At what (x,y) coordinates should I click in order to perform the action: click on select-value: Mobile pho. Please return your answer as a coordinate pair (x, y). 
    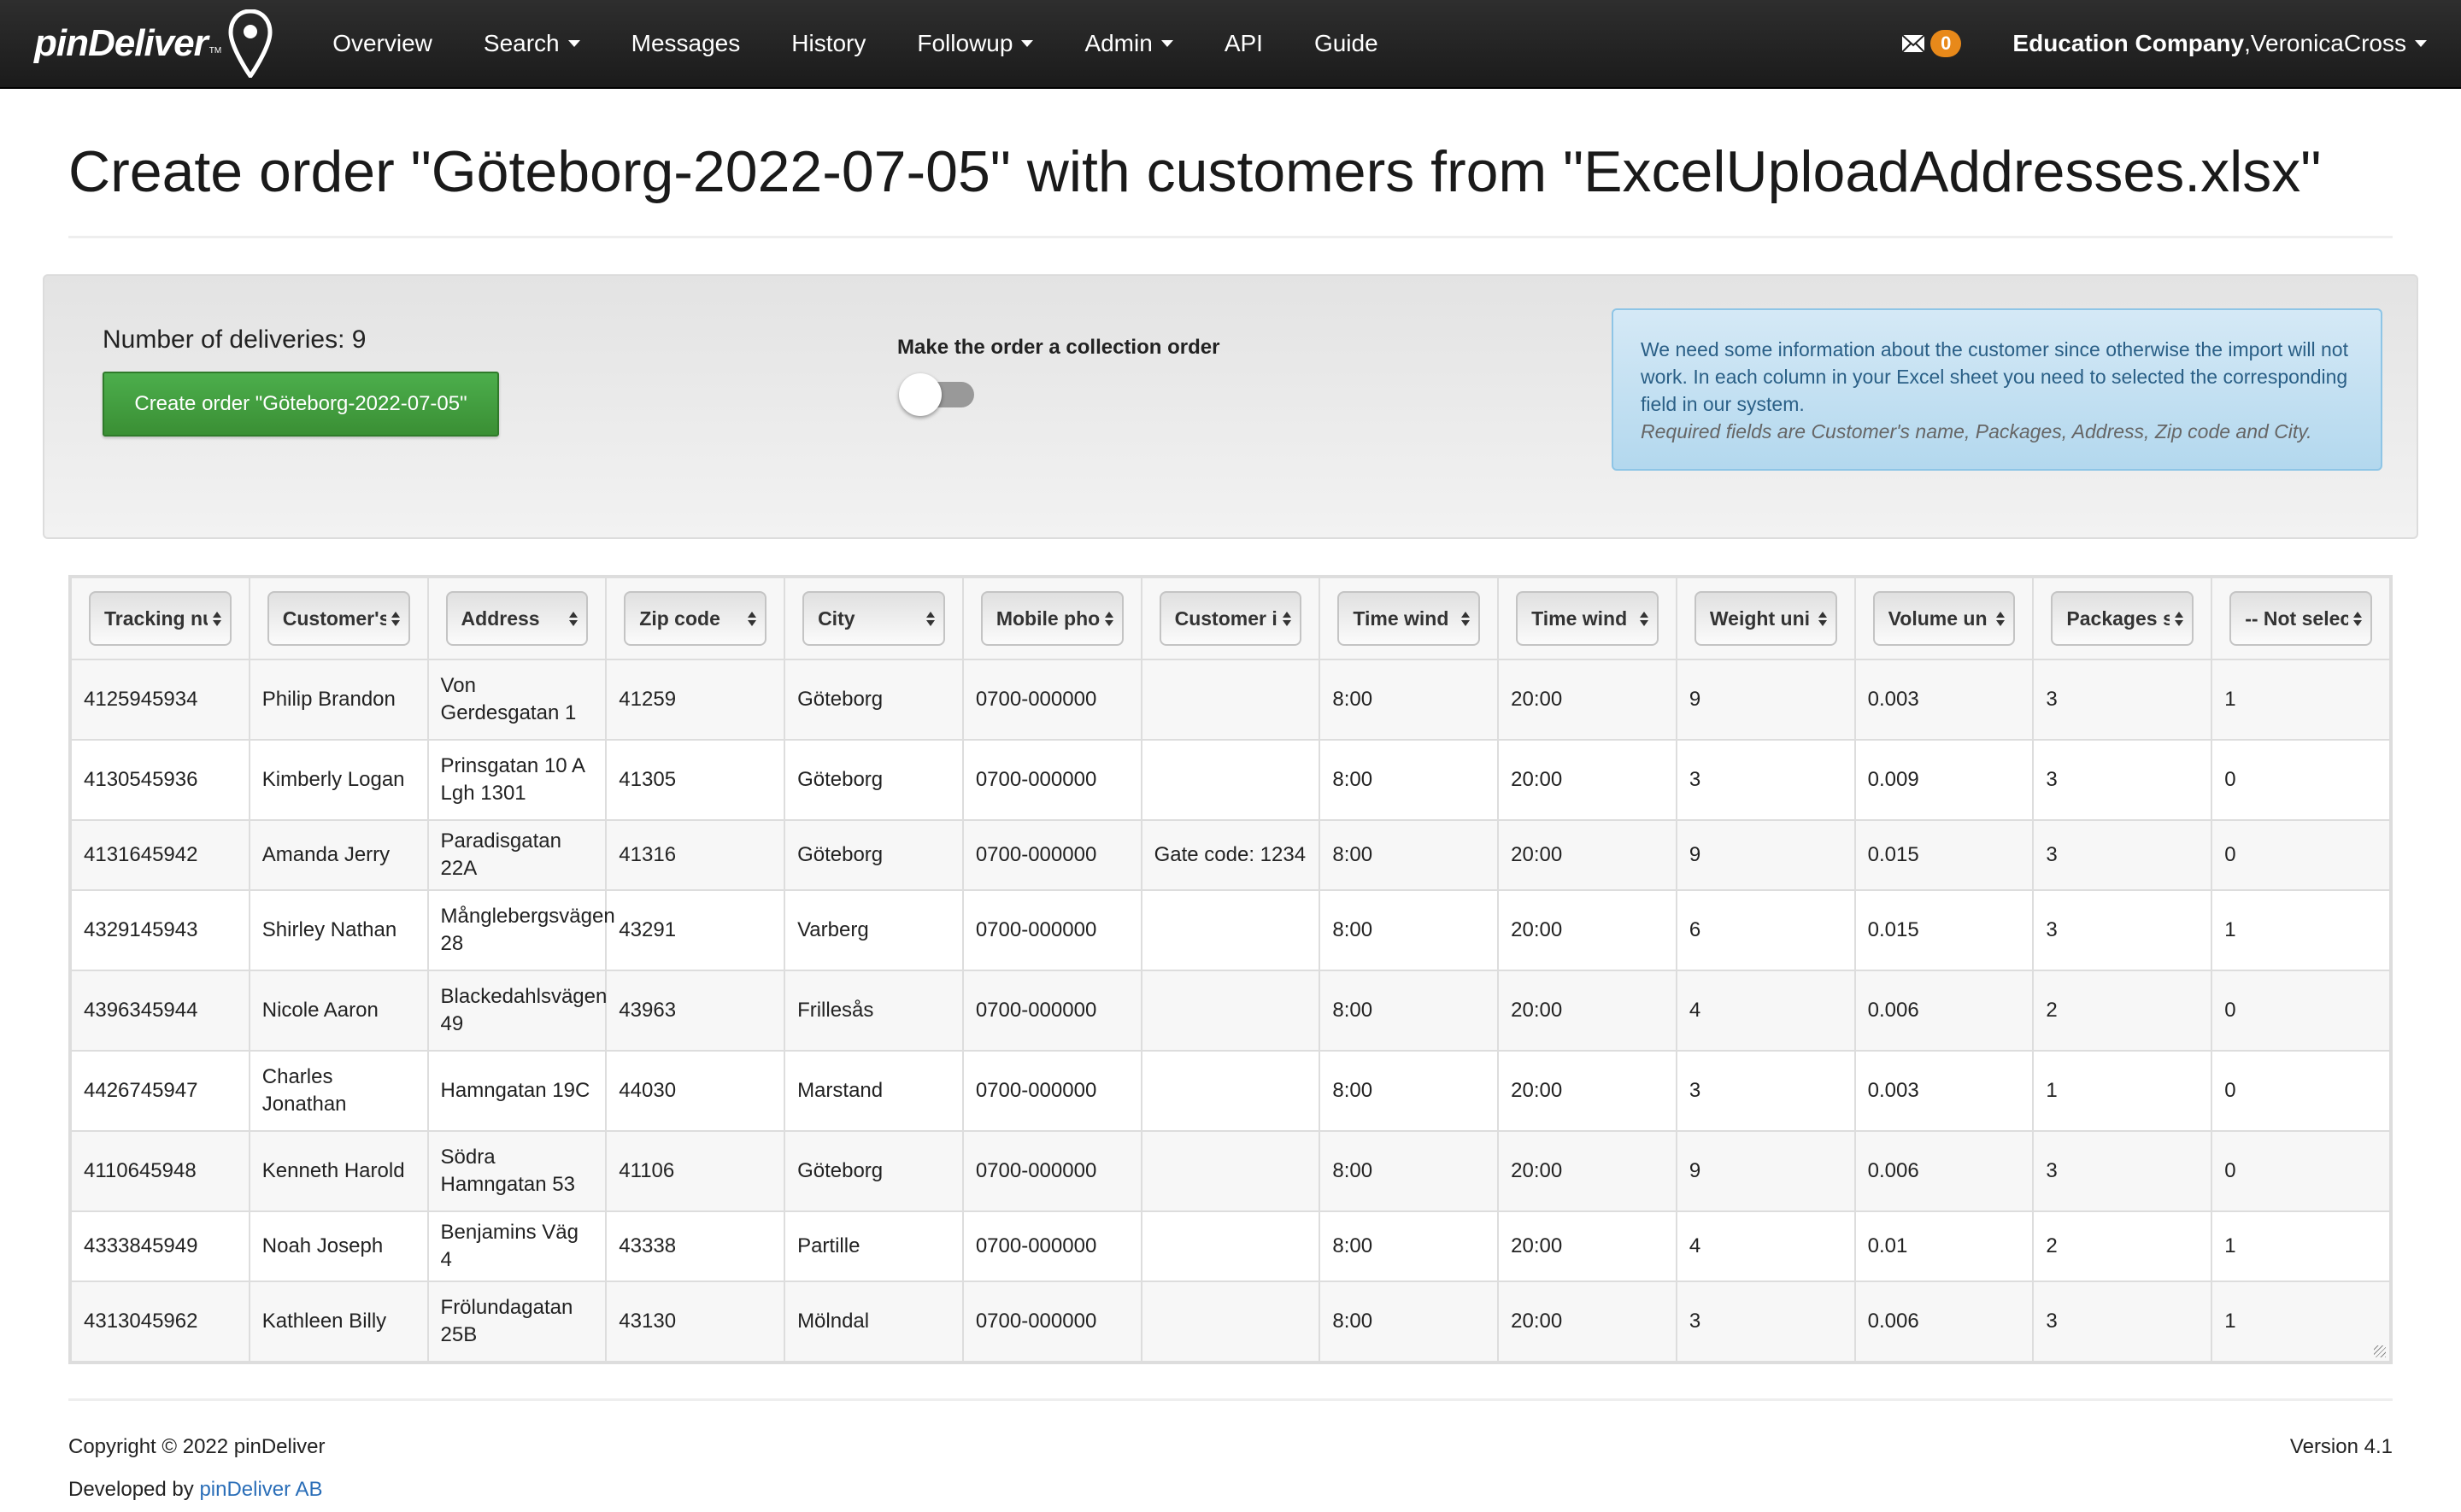
    Looking at the image, I should click on (1048, 618).